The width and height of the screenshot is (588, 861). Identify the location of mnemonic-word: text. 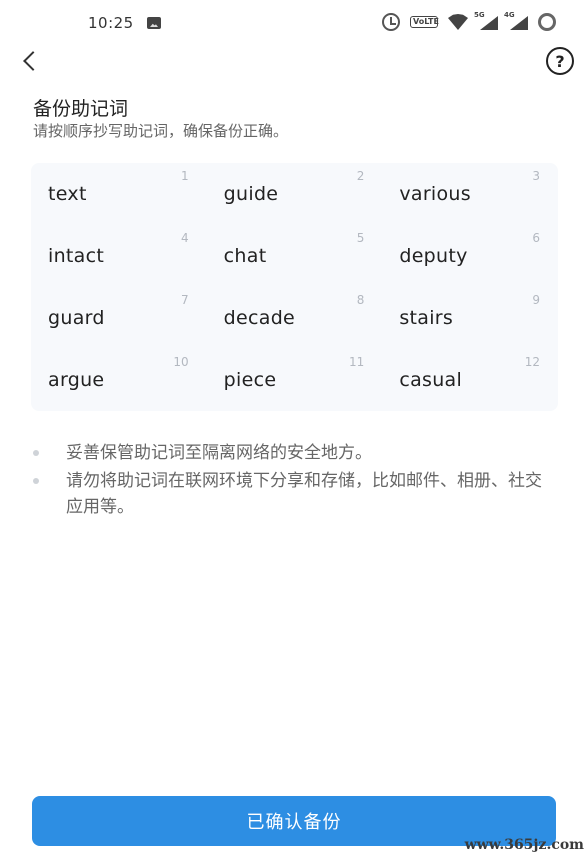
(67, 194).